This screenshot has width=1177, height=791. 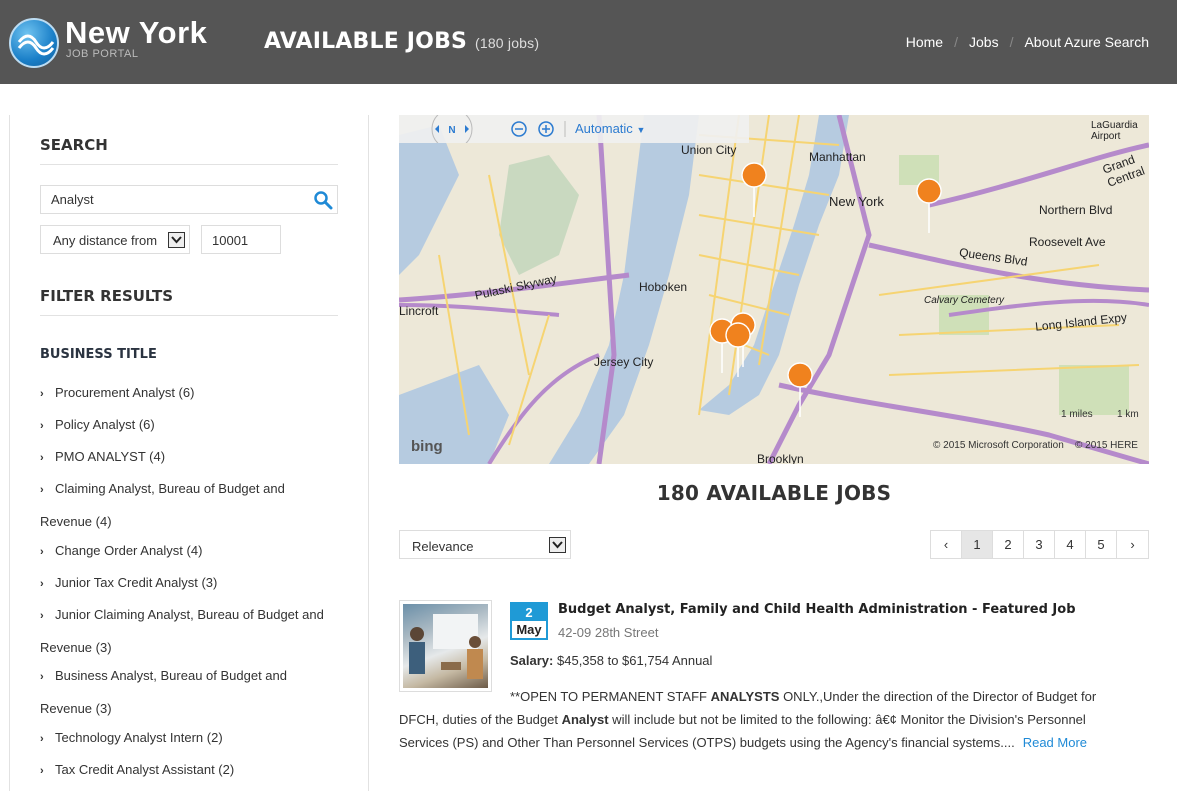 What do you see at coordinates (1101, 544) in the screenshot?
I see `pagination-page: 5` at bounding box center [1101, 544].